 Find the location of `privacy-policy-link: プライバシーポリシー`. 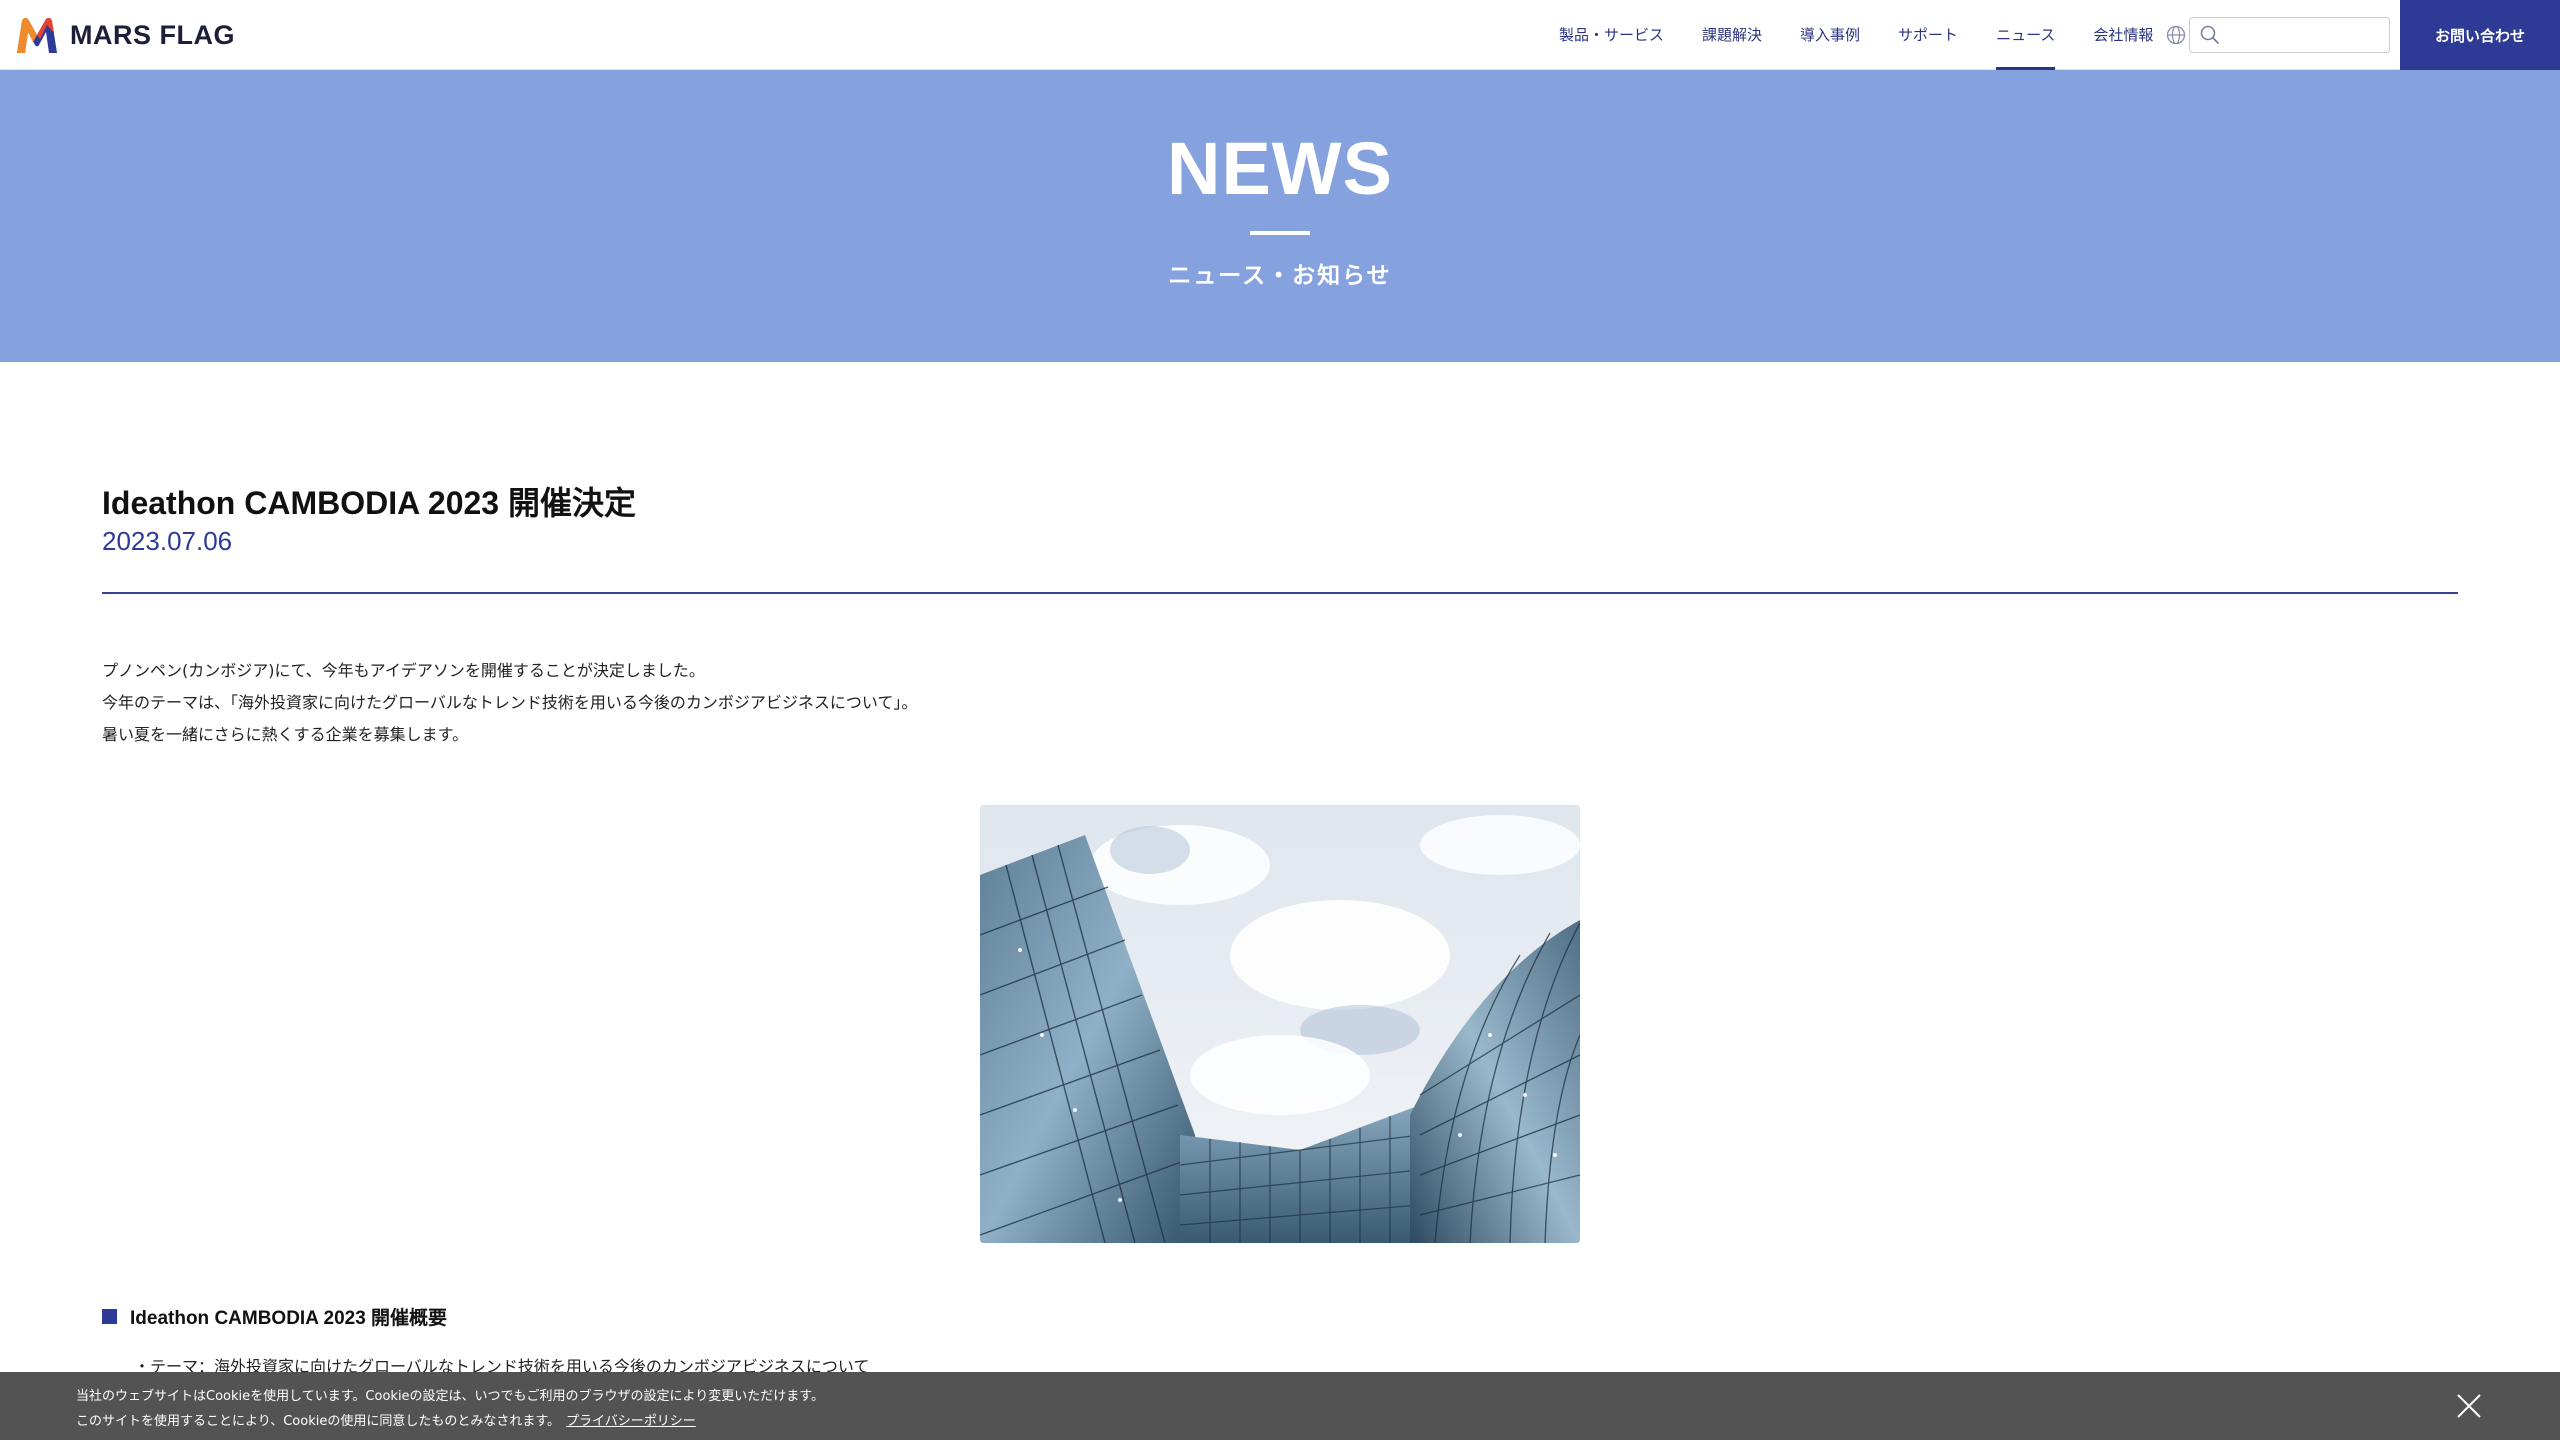

privacy-policy-link: プライバシーポリシー is located at coordinates (631, 1421).